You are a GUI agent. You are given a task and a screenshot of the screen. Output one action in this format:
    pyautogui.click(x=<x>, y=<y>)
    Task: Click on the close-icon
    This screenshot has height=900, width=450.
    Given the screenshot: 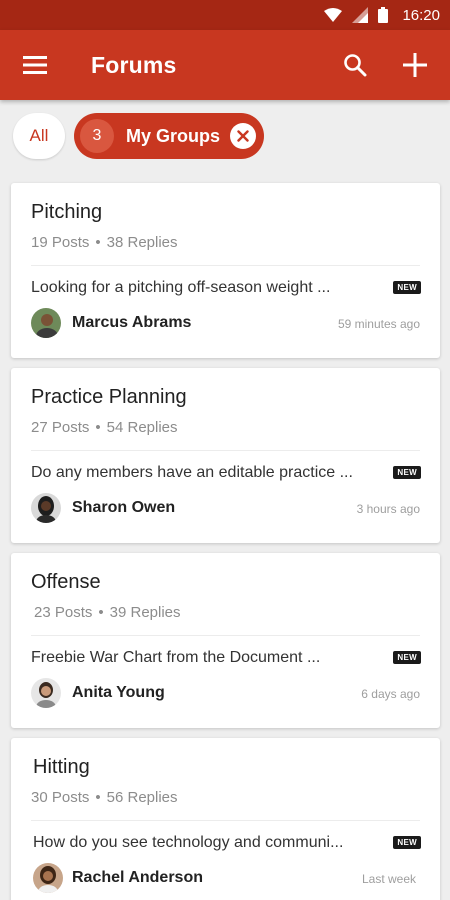 What is the action you would take?
    pyautogui.click(x=243, y=136)
    